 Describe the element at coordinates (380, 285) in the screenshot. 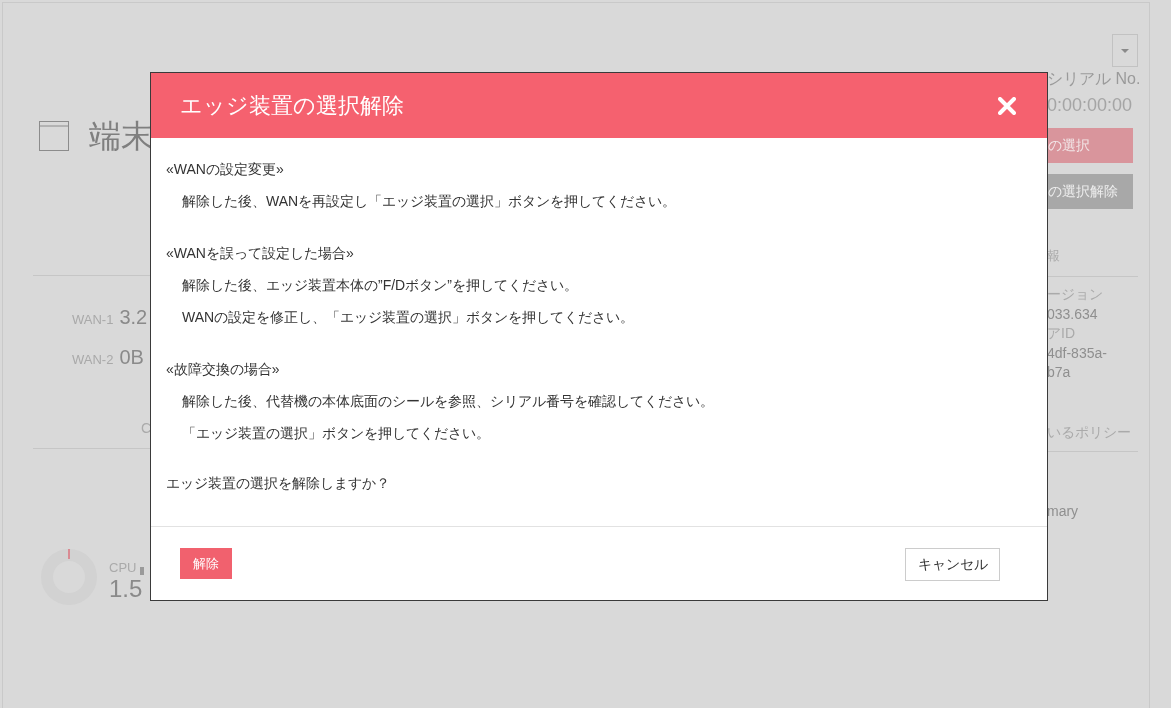

I see `instruction-text: 解除した後、エッジ装置本体の”F/Dボタン”を押してください。` at that location.